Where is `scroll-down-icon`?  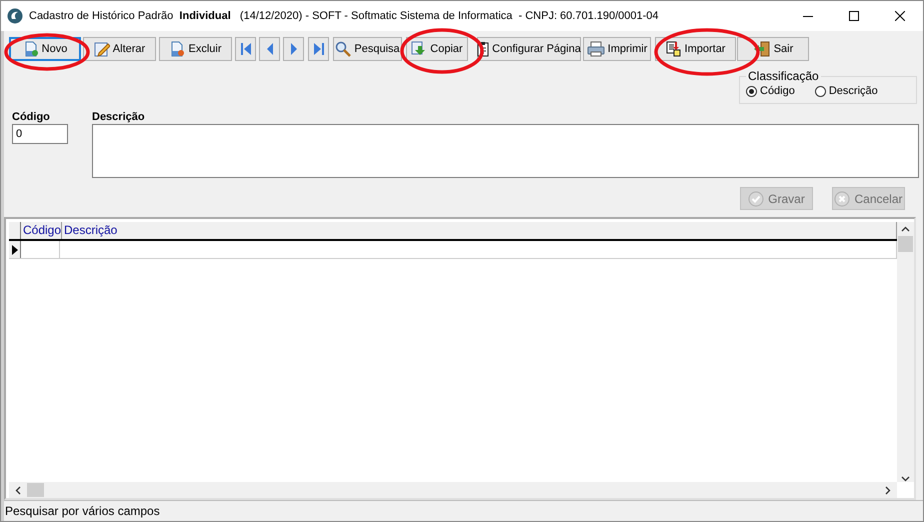
scroll-down-icon is located at coordinates (905, 479).